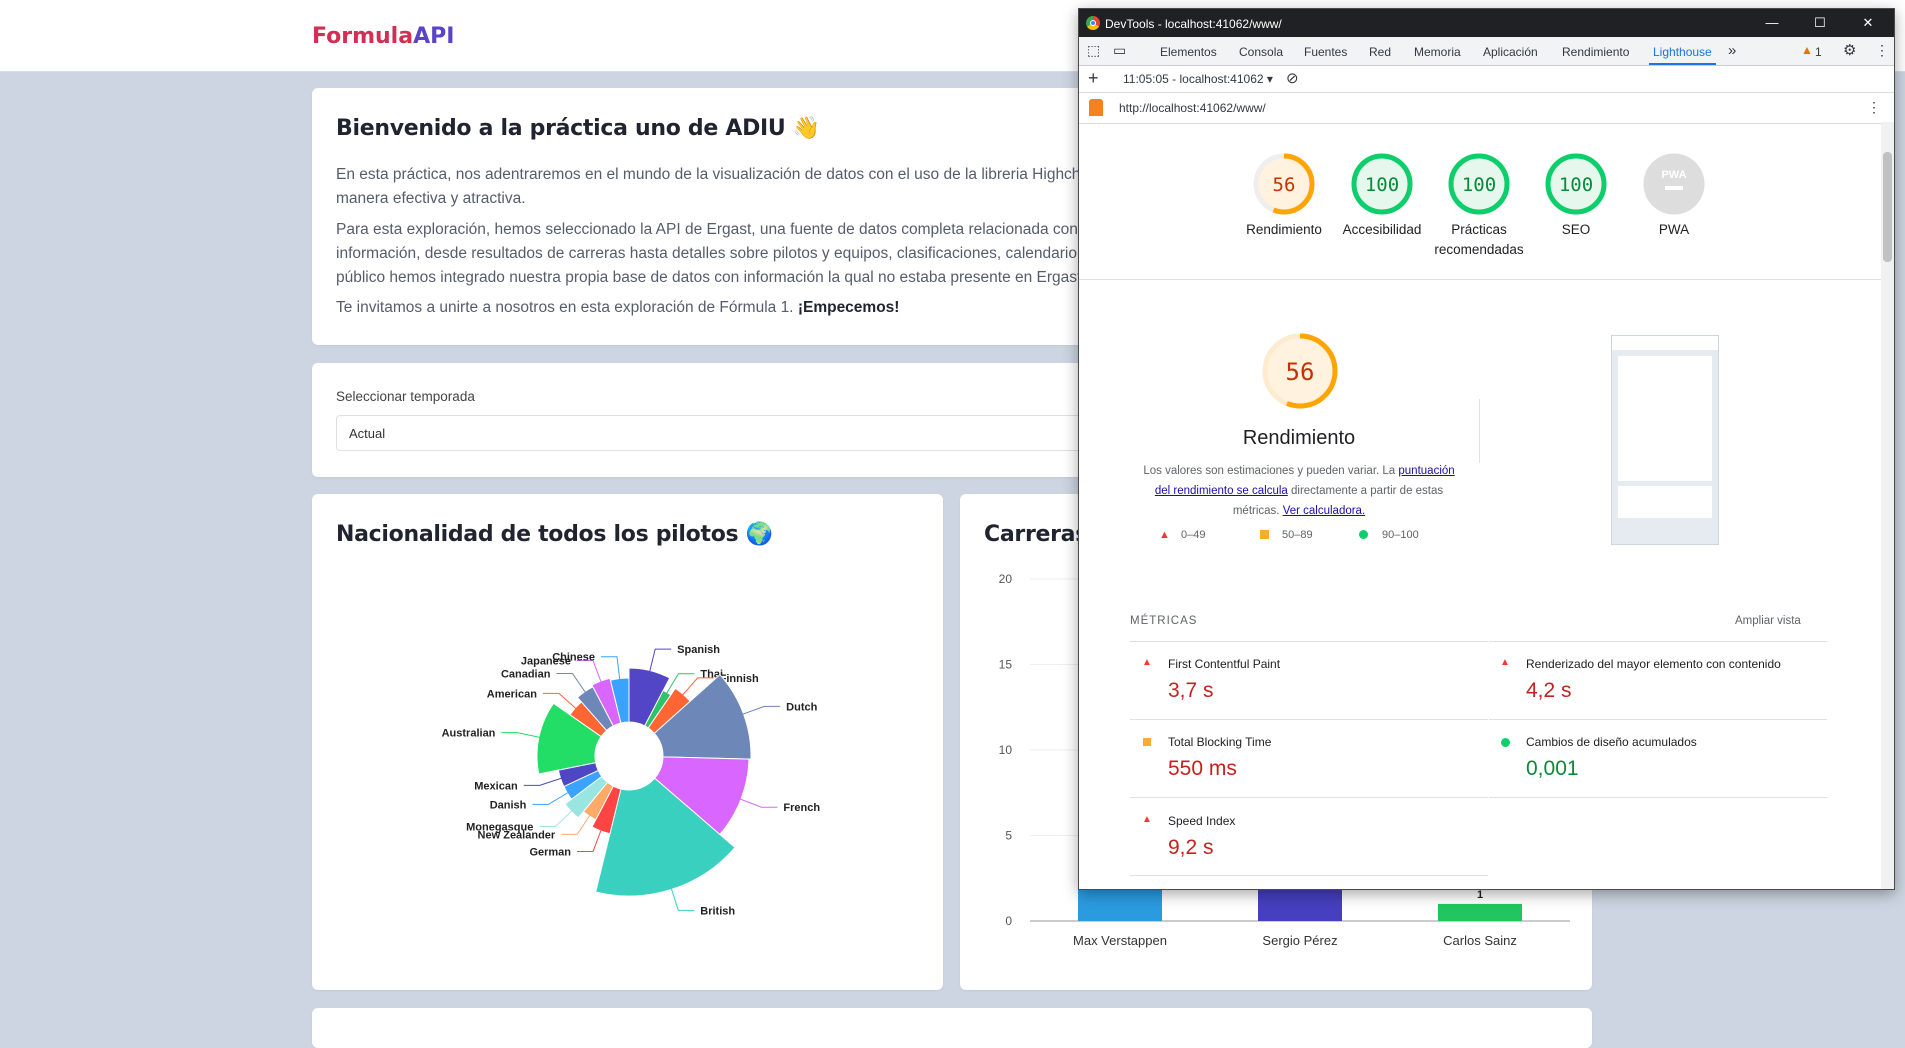 The height and width of the screenshot is (1048, 1905). Describe the element at coordinates (1674, 184) in the screenshot. I see `score-gauge-bg` at that location.